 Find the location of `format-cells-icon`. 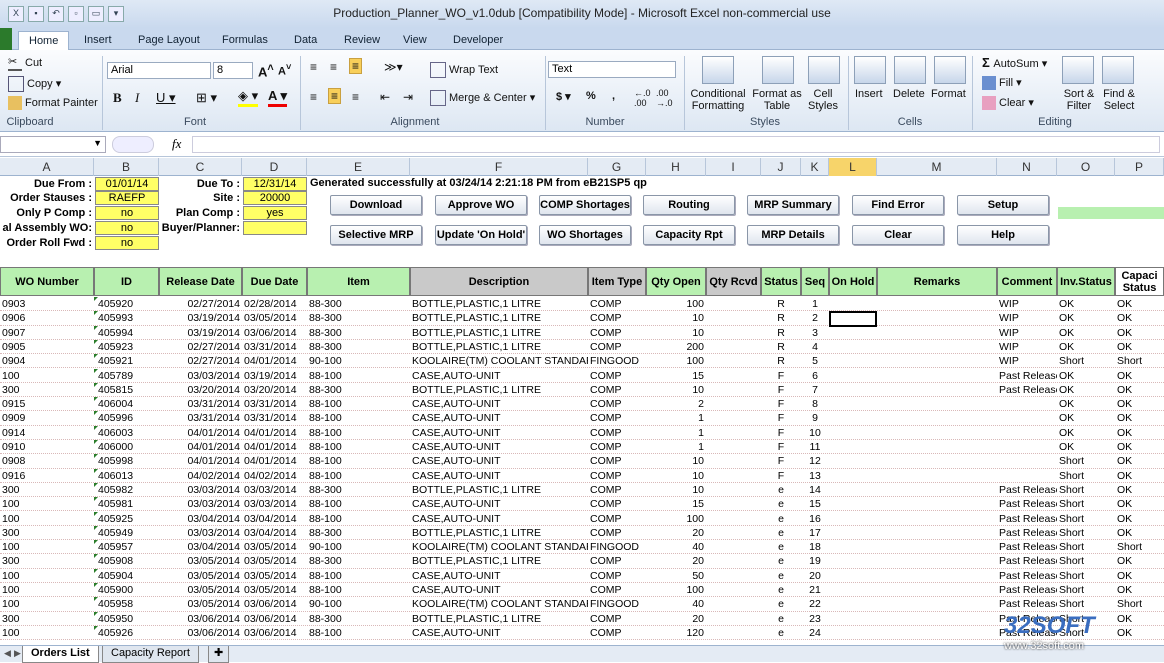

format-cells-icon is located at coordinates (950, 70).